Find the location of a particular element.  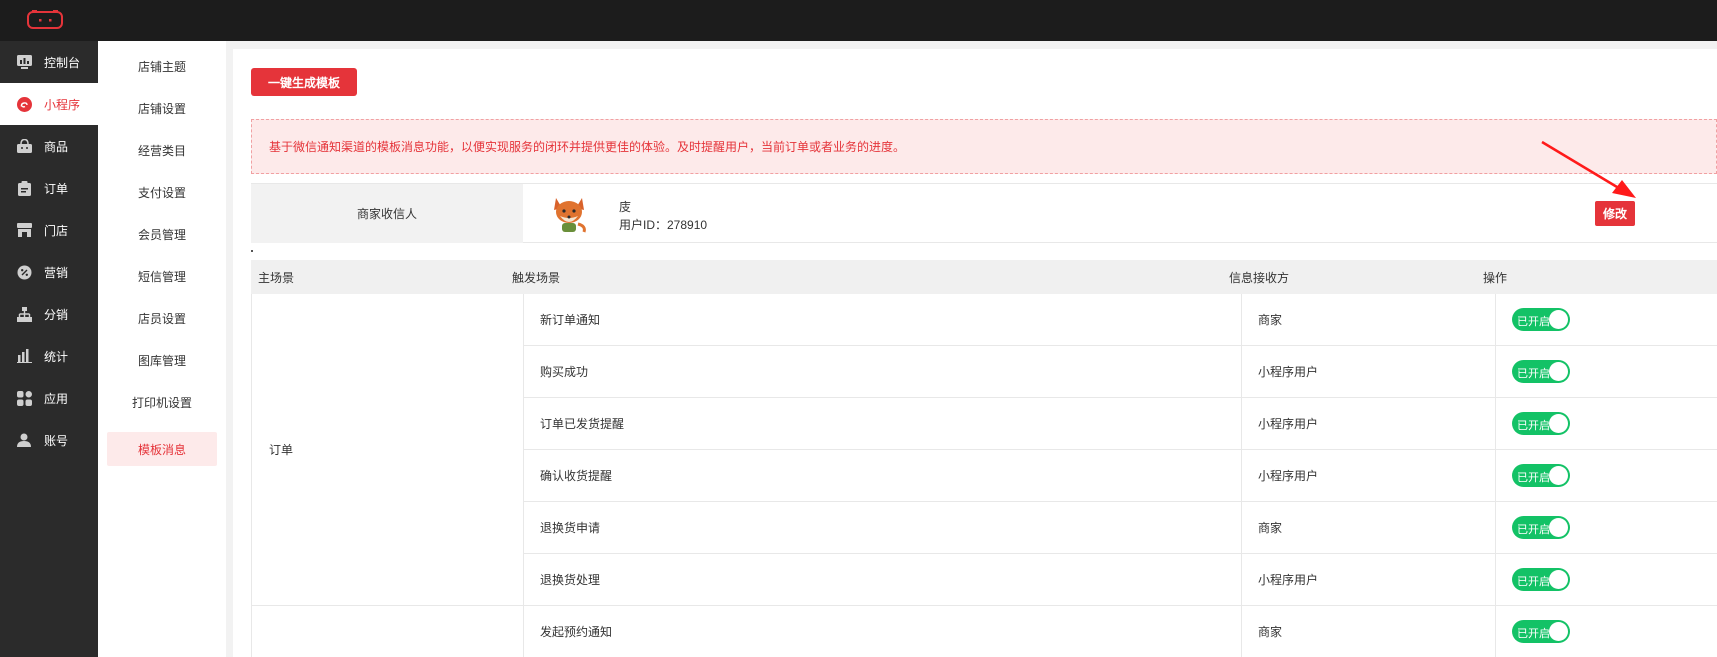

nav-label: 控制台 is located at coordinates (62, 62).